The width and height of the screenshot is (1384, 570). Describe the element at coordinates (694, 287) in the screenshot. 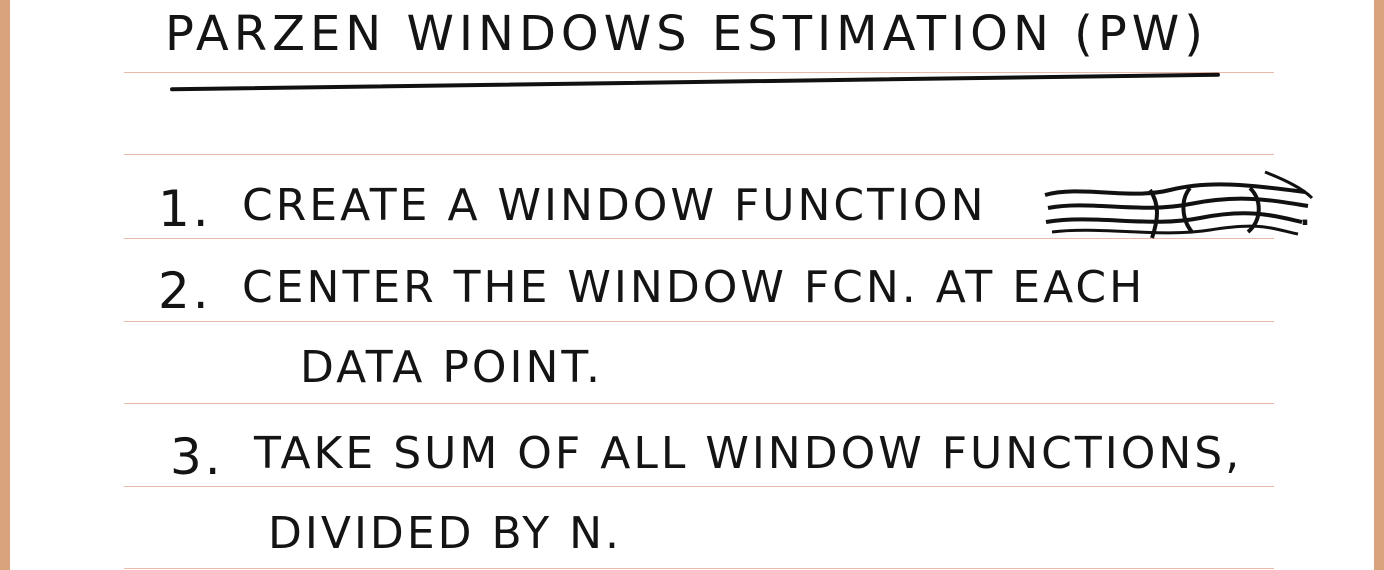

I see `step-2-text-line-1: Center the window fcn. at each` at that location.